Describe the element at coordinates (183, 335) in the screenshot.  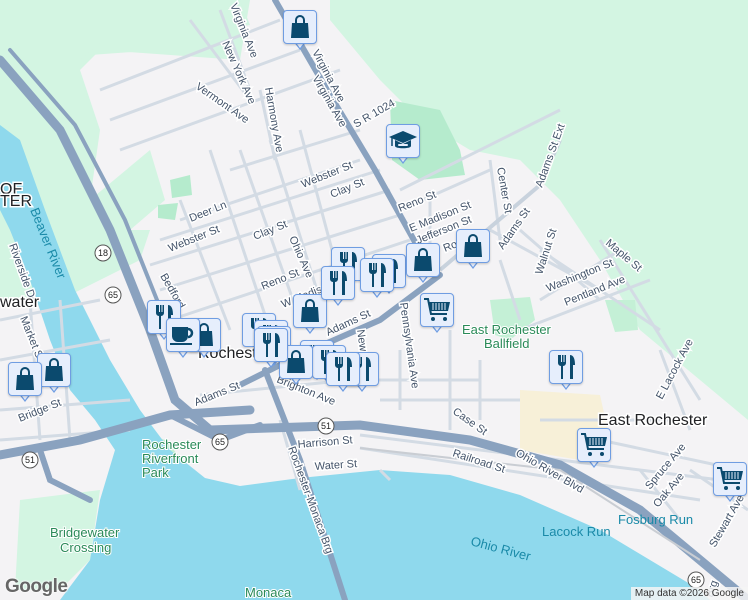
I see `cafe-icon` at that location.